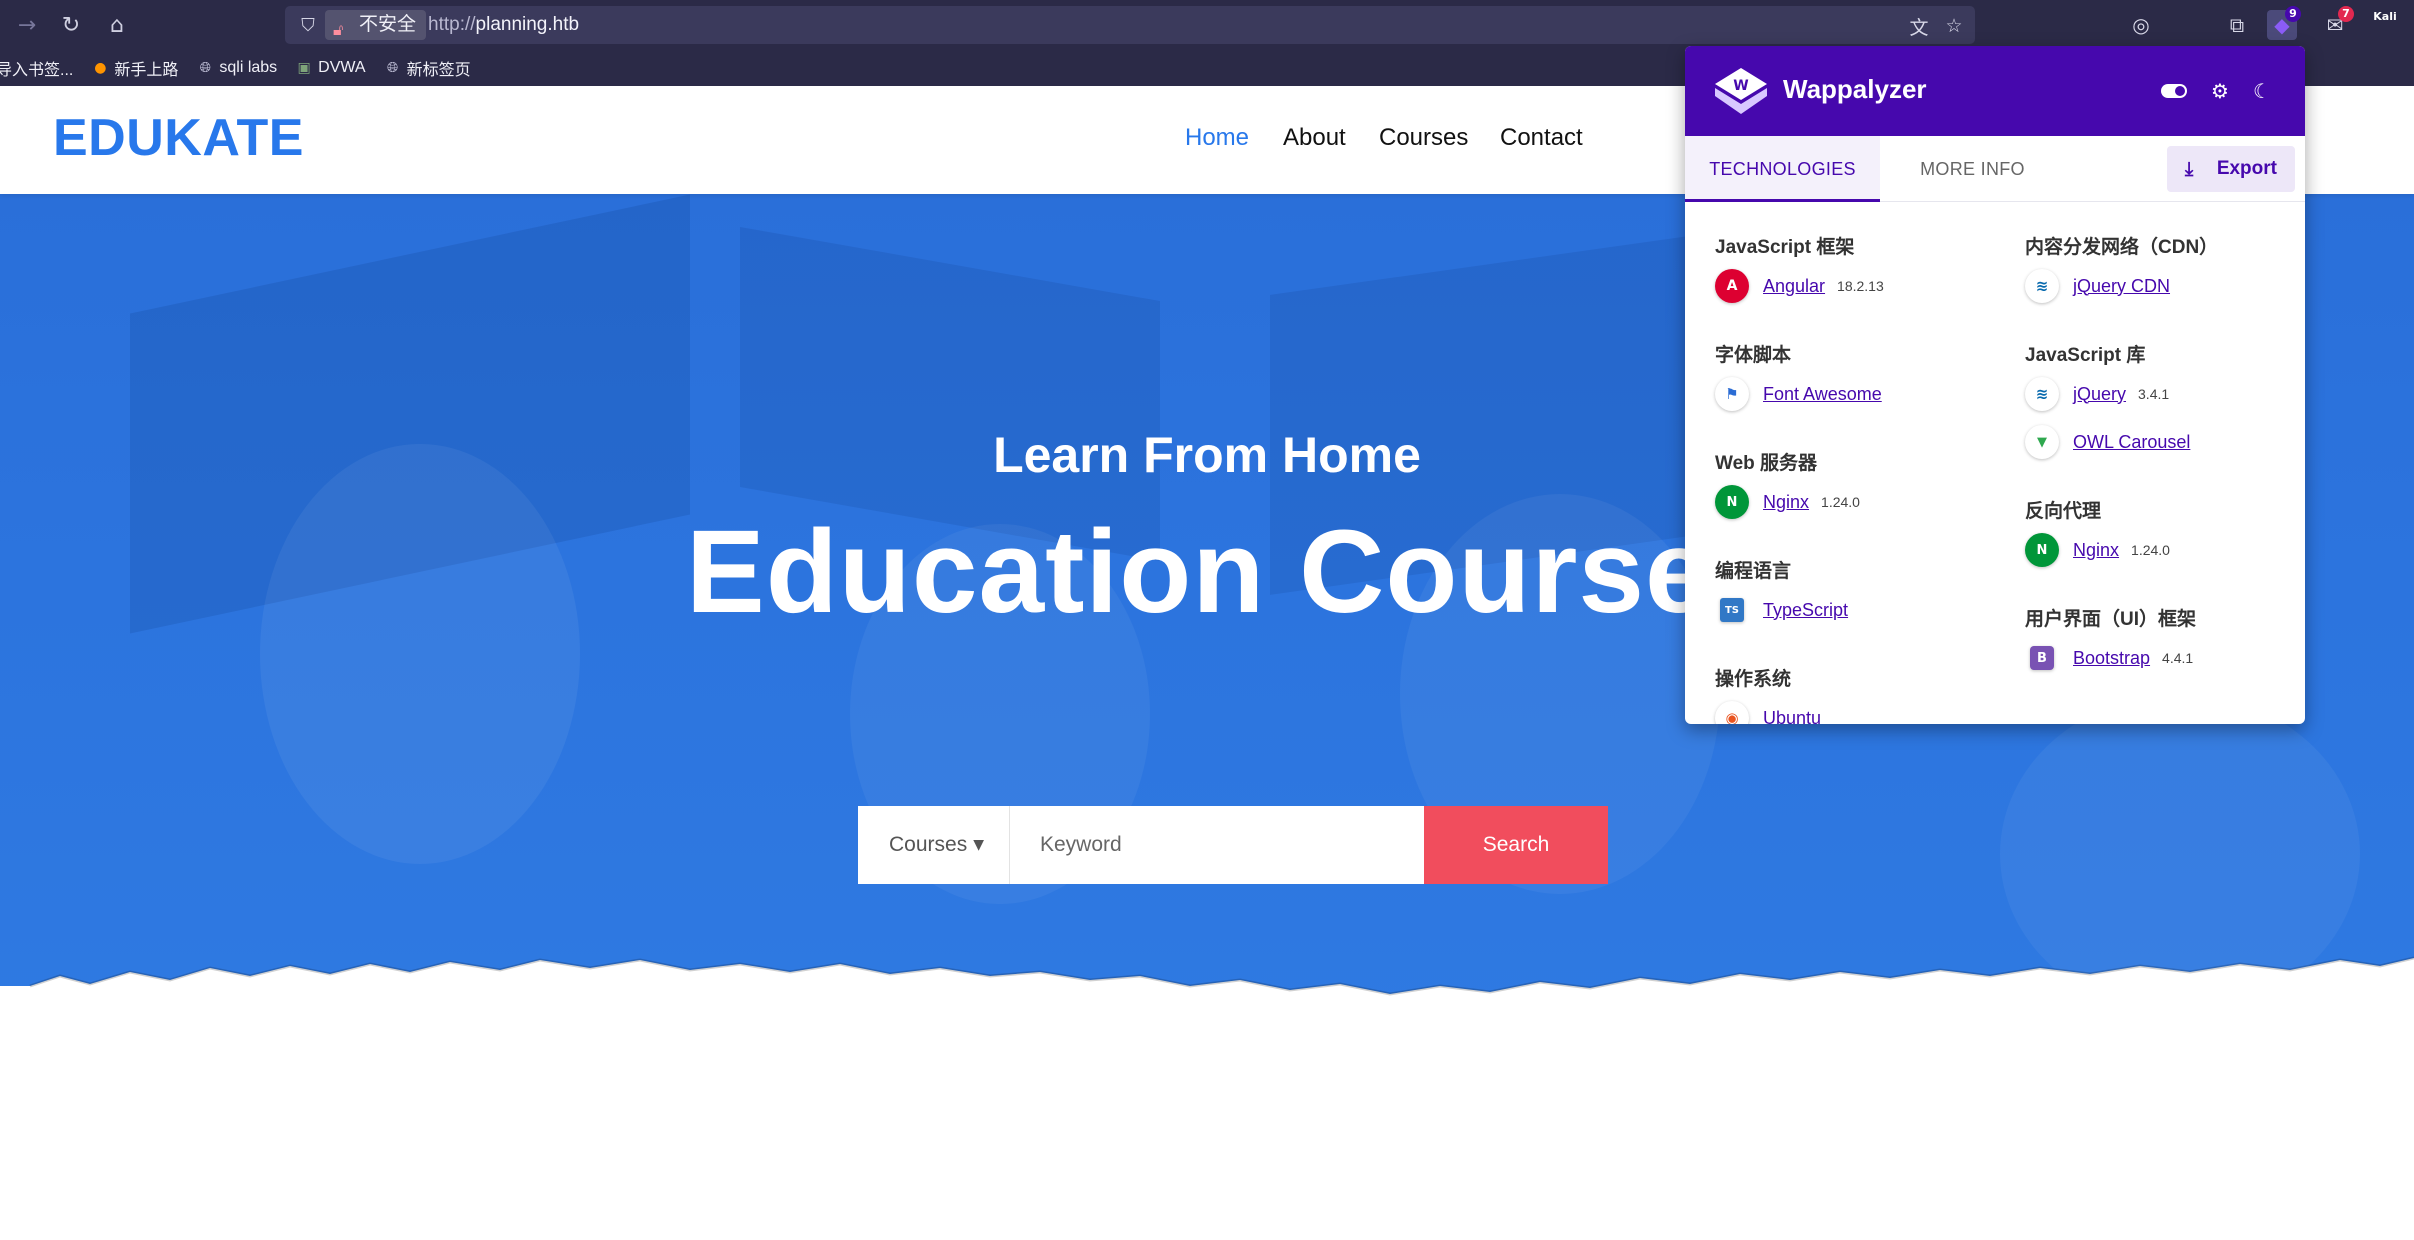 The height and width of the screenshot is (1240, 2414). I want to click on tech-ubuntu: ◉ Ubuntu, so click(1768, 712).